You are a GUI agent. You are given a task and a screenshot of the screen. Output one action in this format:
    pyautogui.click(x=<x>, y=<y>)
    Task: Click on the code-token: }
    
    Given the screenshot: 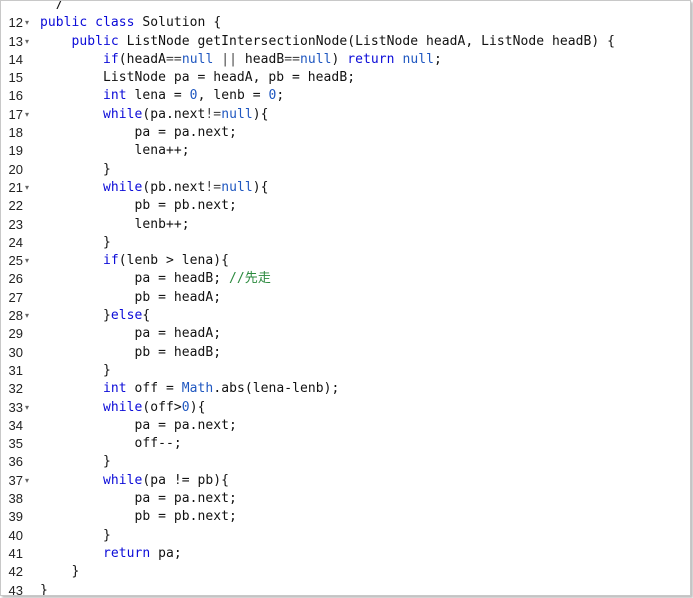 What is the action you would take?
    pyautogui.click(x=75, y=169)
    